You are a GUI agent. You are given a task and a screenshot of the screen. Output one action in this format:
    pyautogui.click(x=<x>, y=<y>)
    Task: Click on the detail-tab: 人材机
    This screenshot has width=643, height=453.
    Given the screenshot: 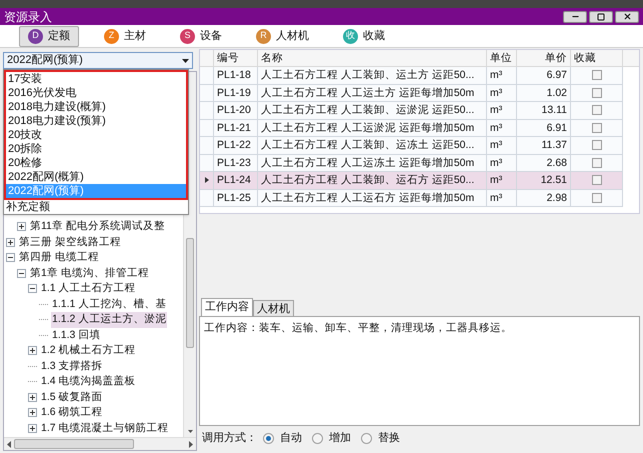 What is the action you would take?
    pyautogui.click(x=273, y=308)
    